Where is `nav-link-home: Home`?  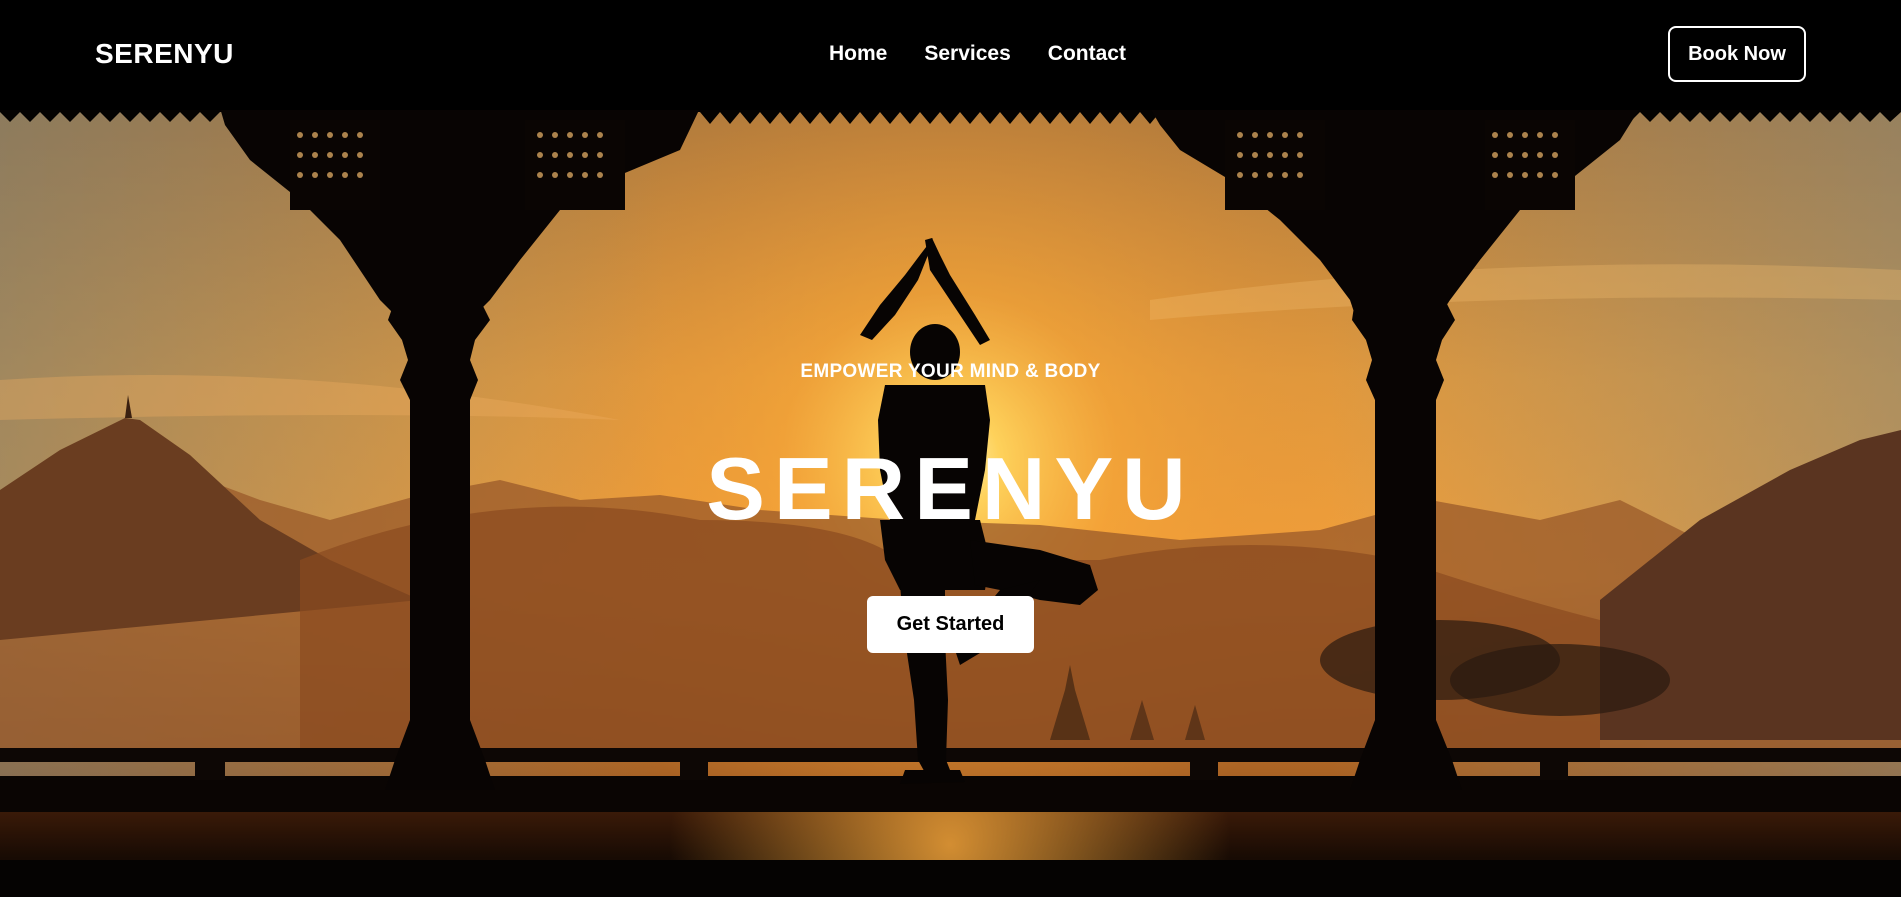
nav-link-home: Home is located at coordinates (858, 54).